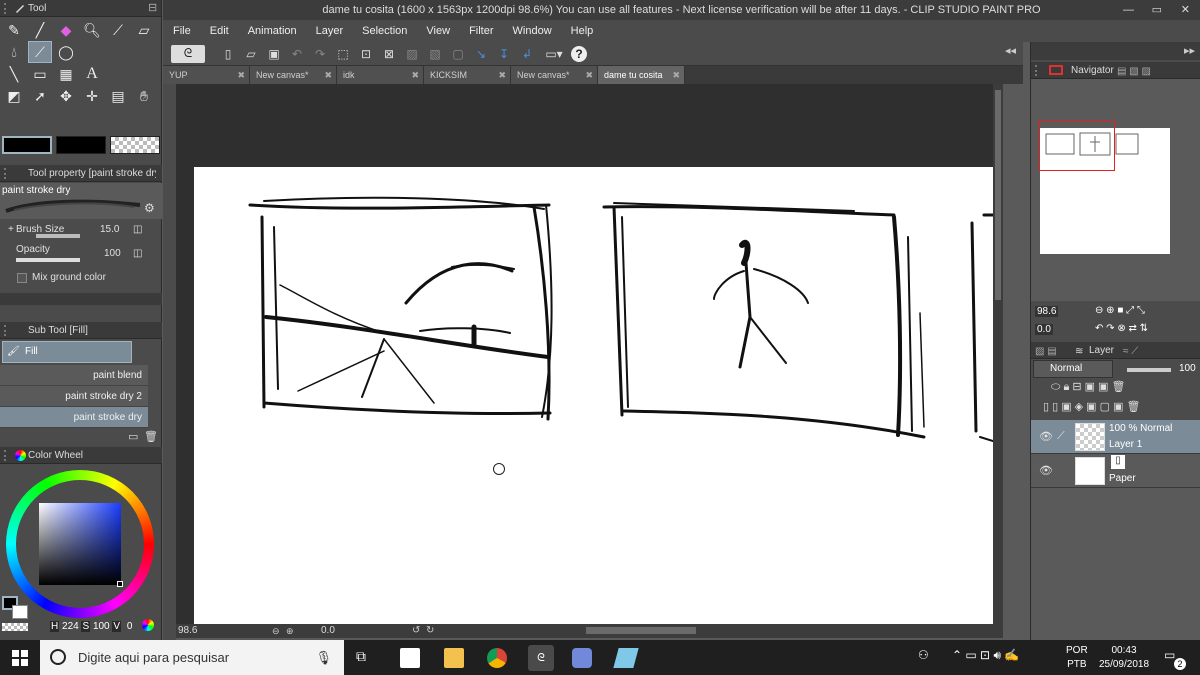  What do you see at coordinates (1134, 71) in the screenshot?
I see `panel-tab-icon: ▤ ▧ ▨` at bounding box center [1134, 71].